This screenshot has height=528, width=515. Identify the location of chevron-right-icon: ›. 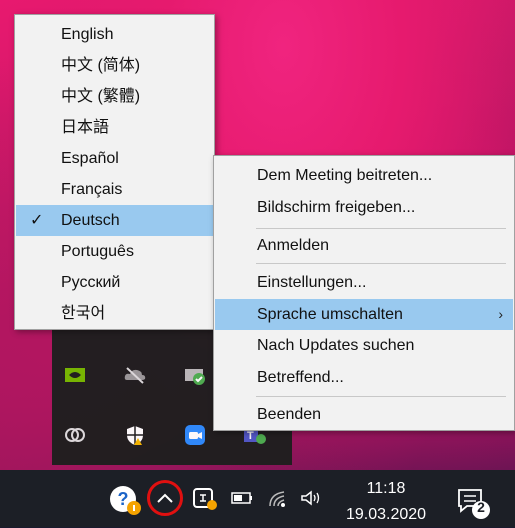
(500, 314).